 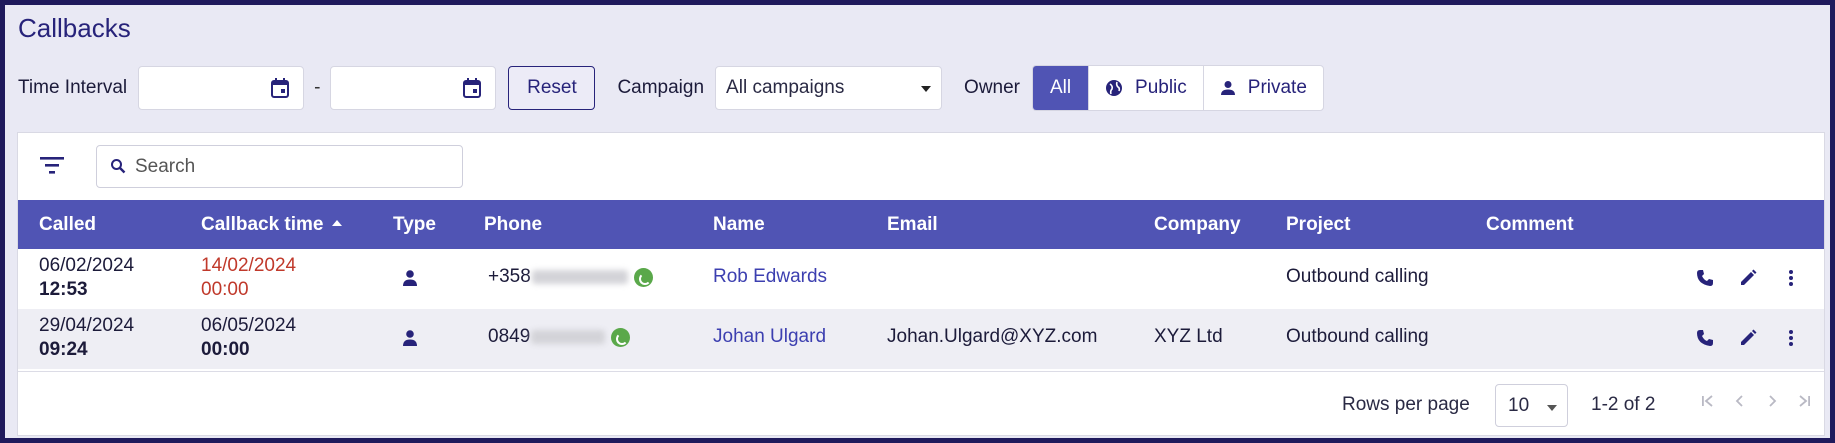 I want to click on next-page-icon, so click(x=1772, y=401).